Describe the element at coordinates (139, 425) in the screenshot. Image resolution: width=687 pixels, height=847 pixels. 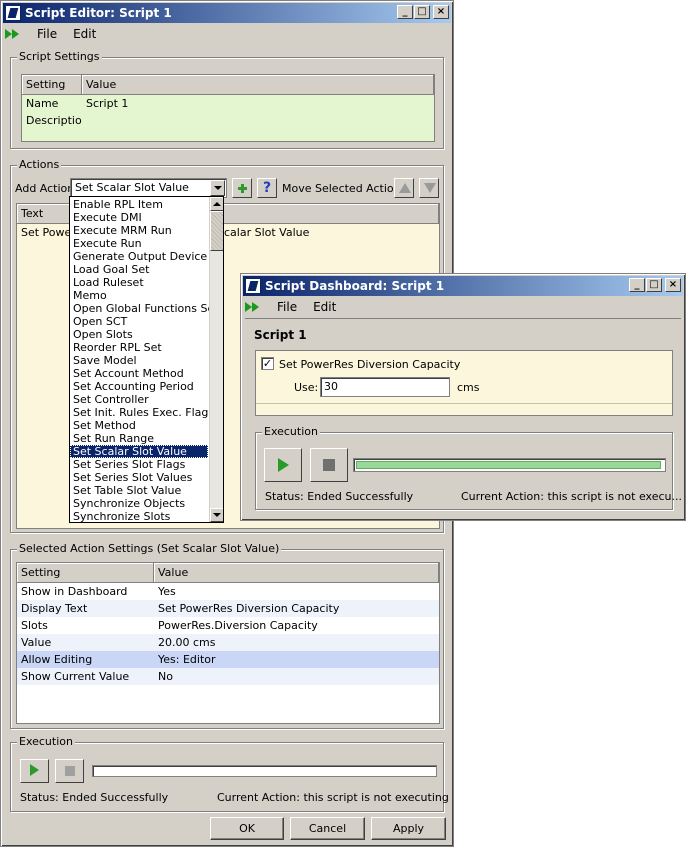
I see `dropdown-option: Set Method` at that location.